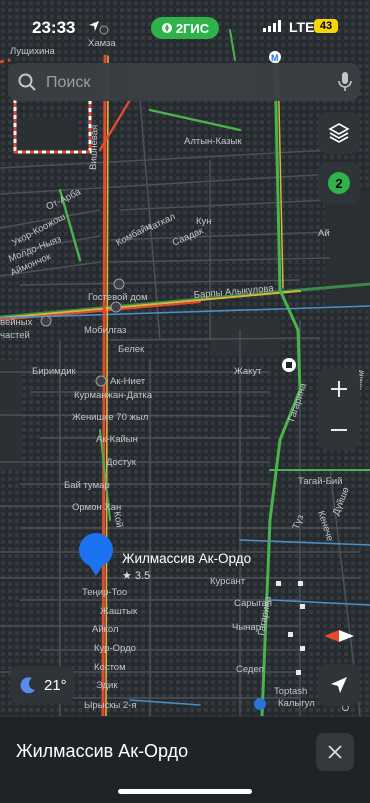  I want to click on selected-place-pin, so click(96, 555).